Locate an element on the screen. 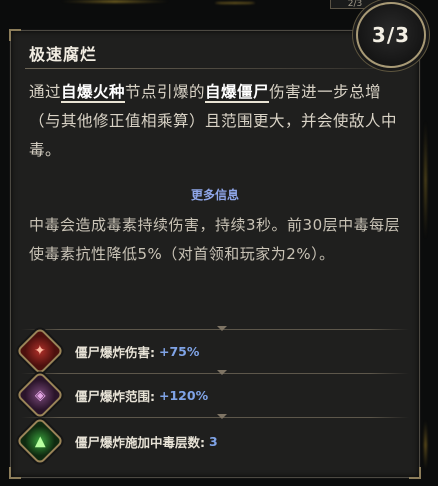 The height and width of the screenshot is (486, 438). stat-value: 3 is located at coordinates (213, 441).